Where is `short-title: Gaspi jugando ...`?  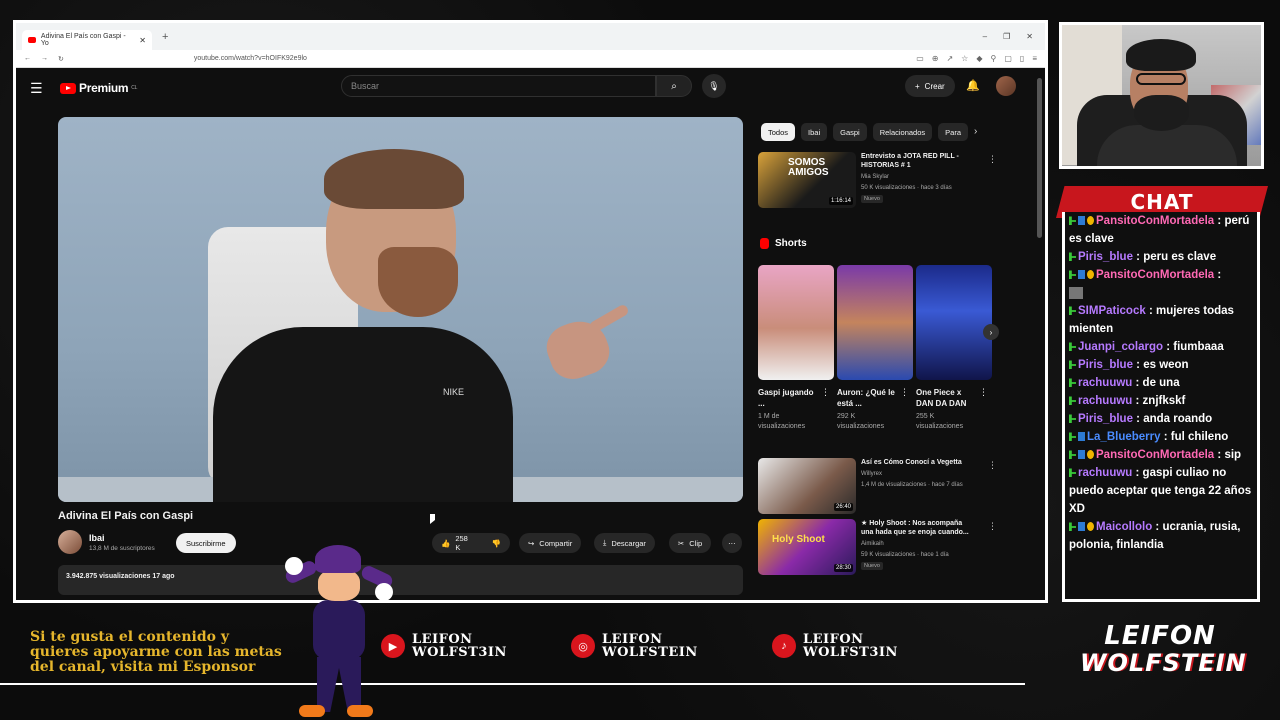 short-title: Gaspi jugando ... is located at coordinates (789, 398).